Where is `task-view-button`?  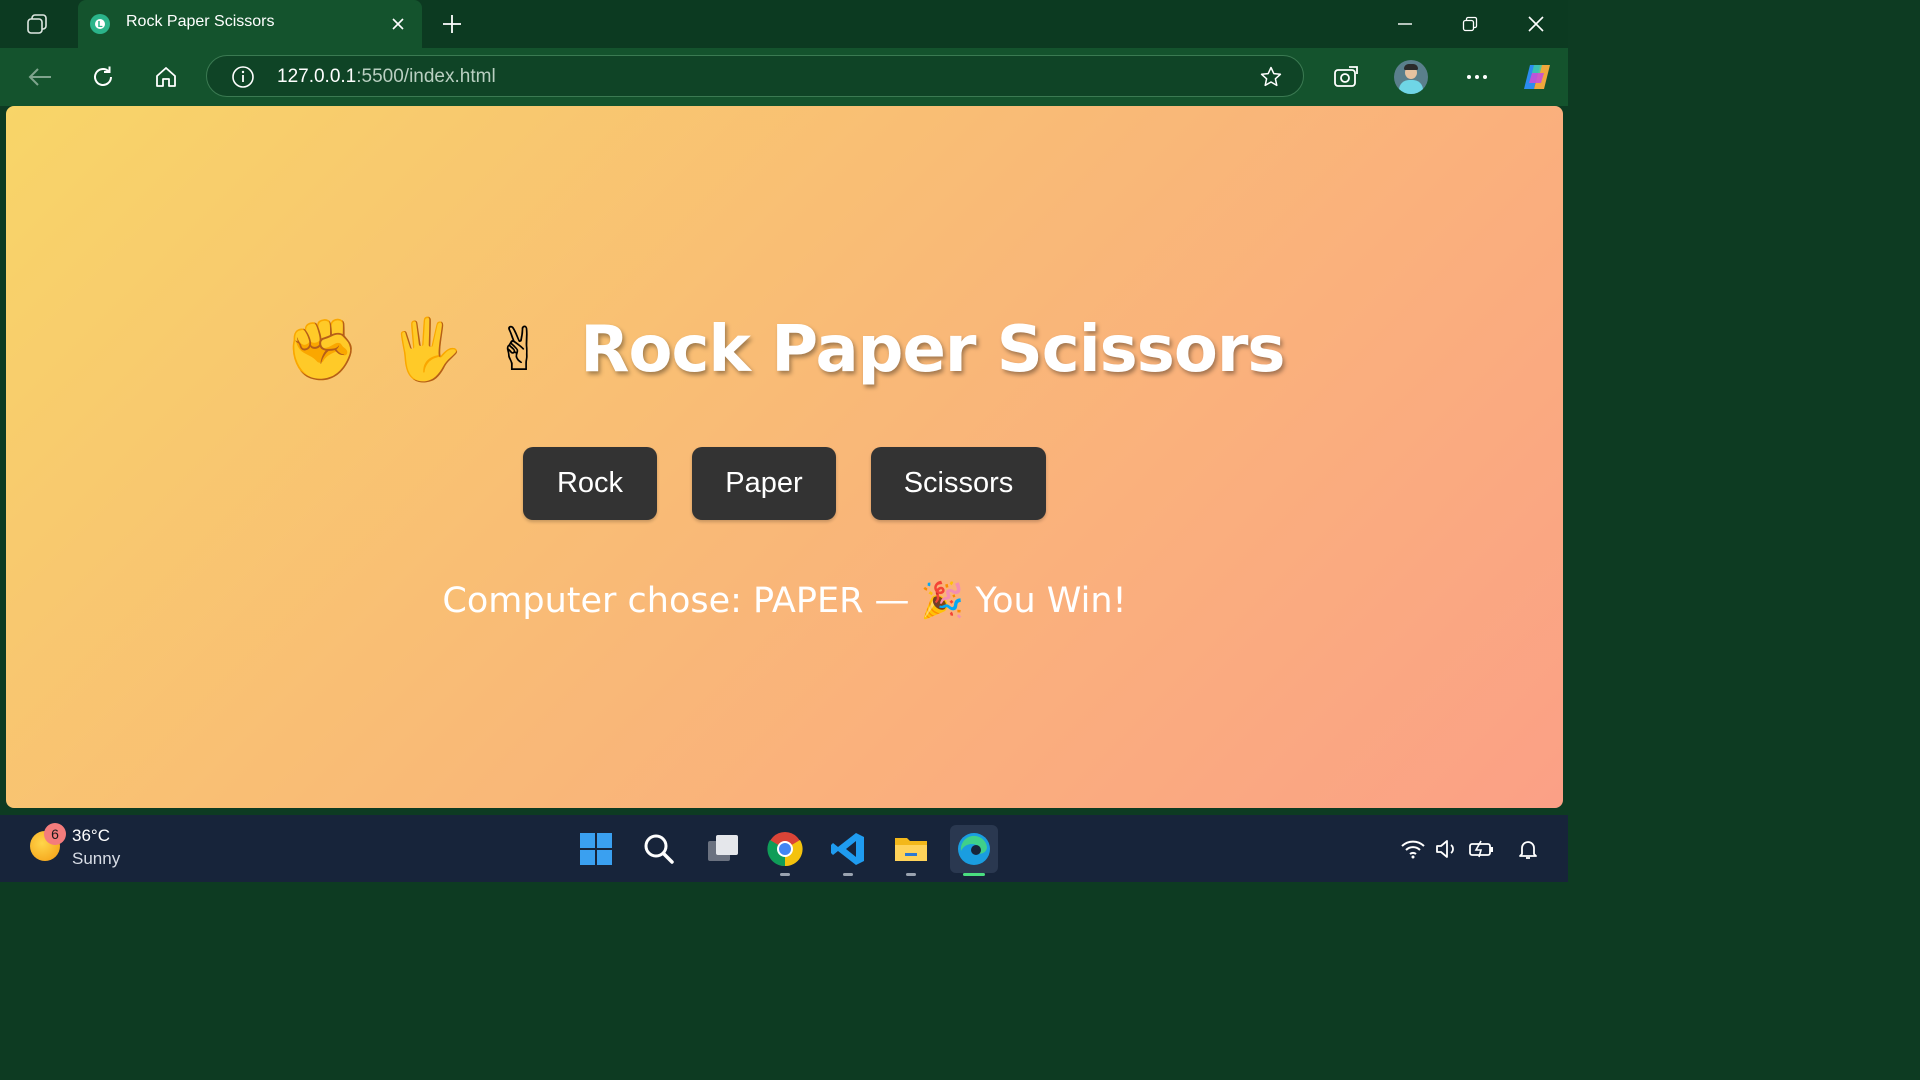 task-view-button is located at coordinates (722, 849).